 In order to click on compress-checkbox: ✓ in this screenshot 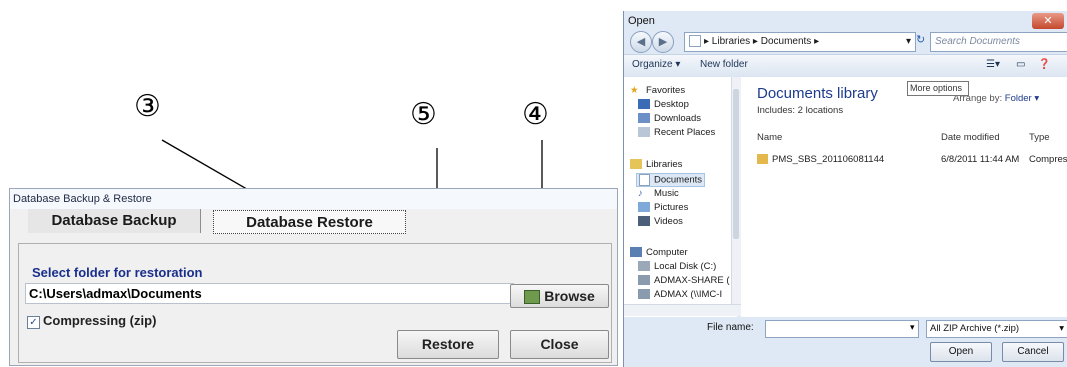, I will do `click(33, 322)`.